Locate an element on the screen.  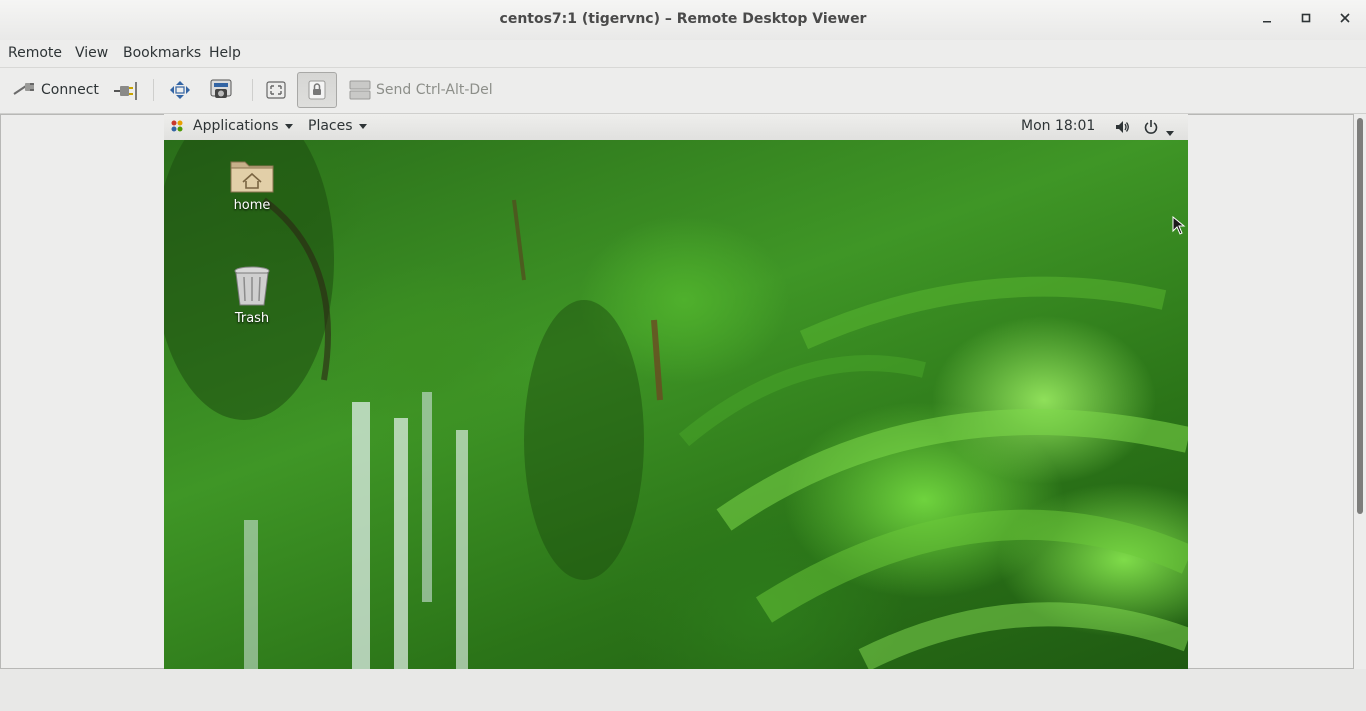
system-menu-caret is located at coordinates (1170, 133).